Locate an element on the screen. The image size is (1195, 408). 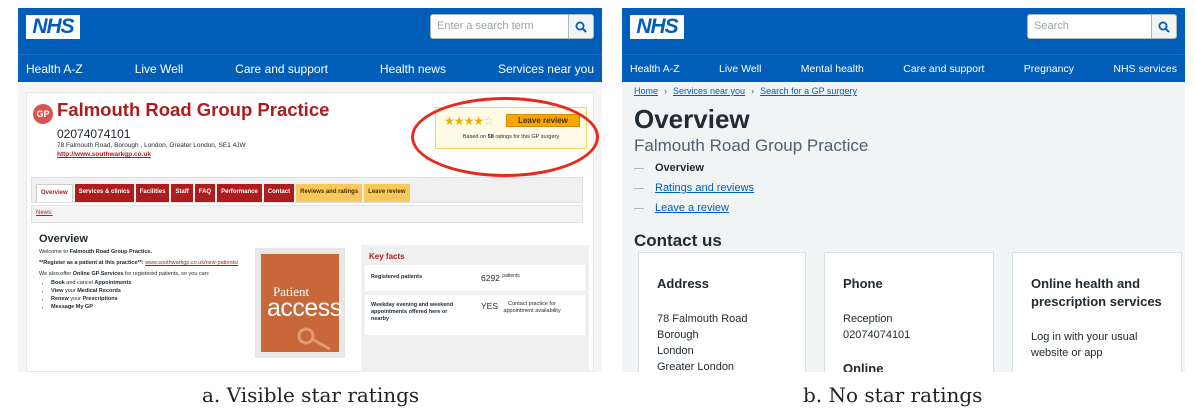
highlight-ring is located at coordinates (505, 137).